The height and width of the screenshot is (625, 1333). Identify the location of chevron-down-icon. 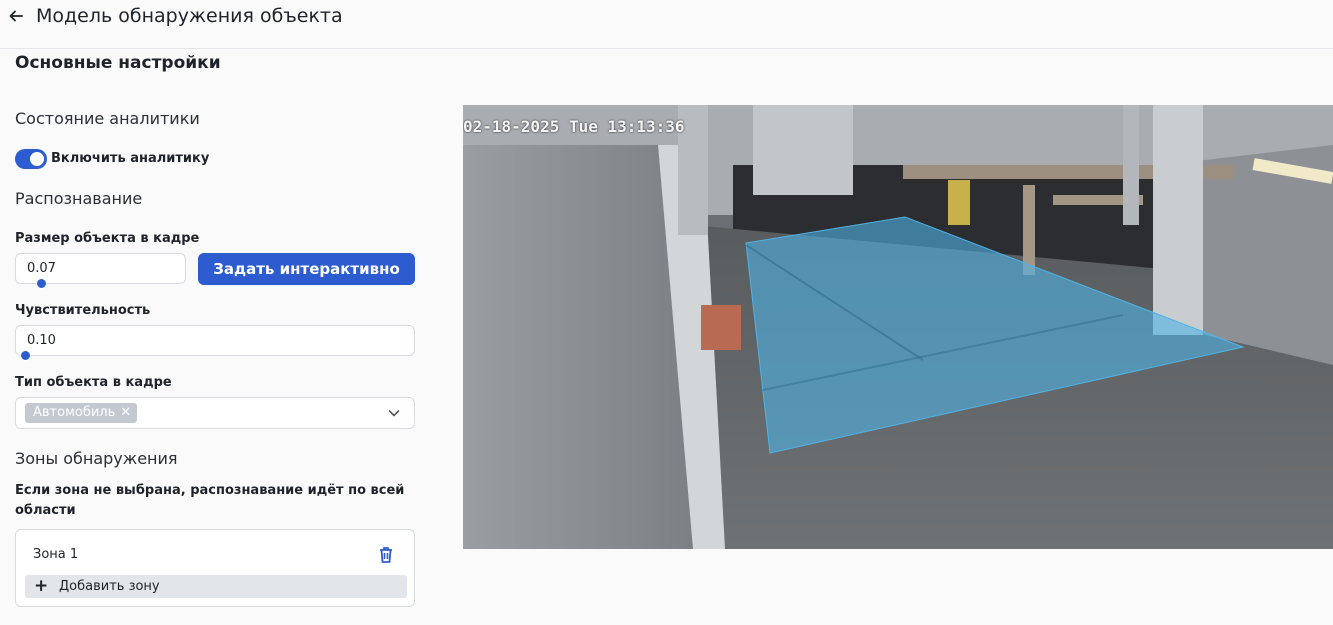
(394, 413).